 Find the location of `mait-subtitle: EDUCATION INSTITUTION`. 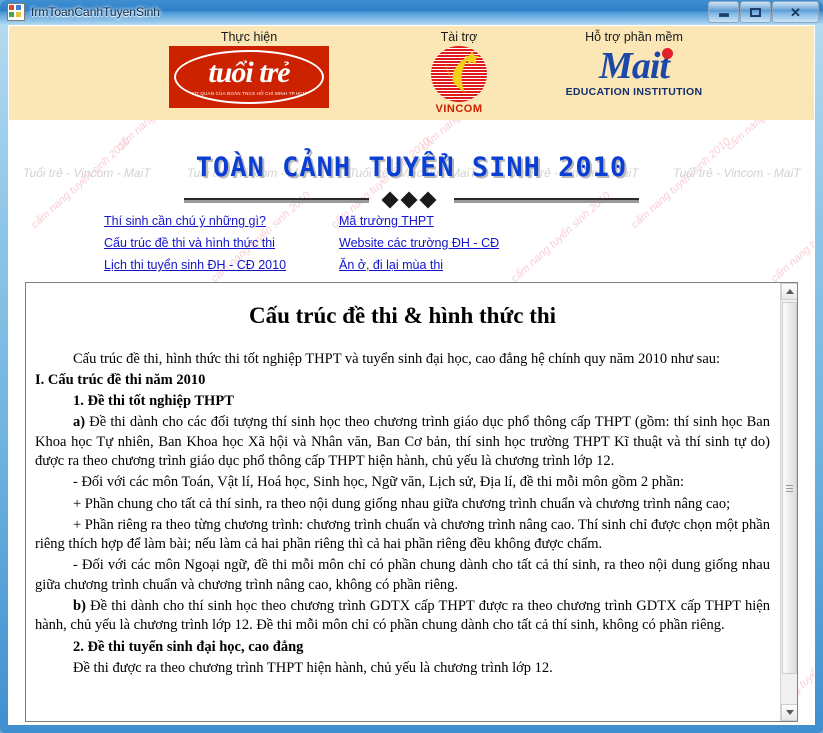

mait-subtitle: EDUCATION INSTITUTION is located at coordinates (634, 92).